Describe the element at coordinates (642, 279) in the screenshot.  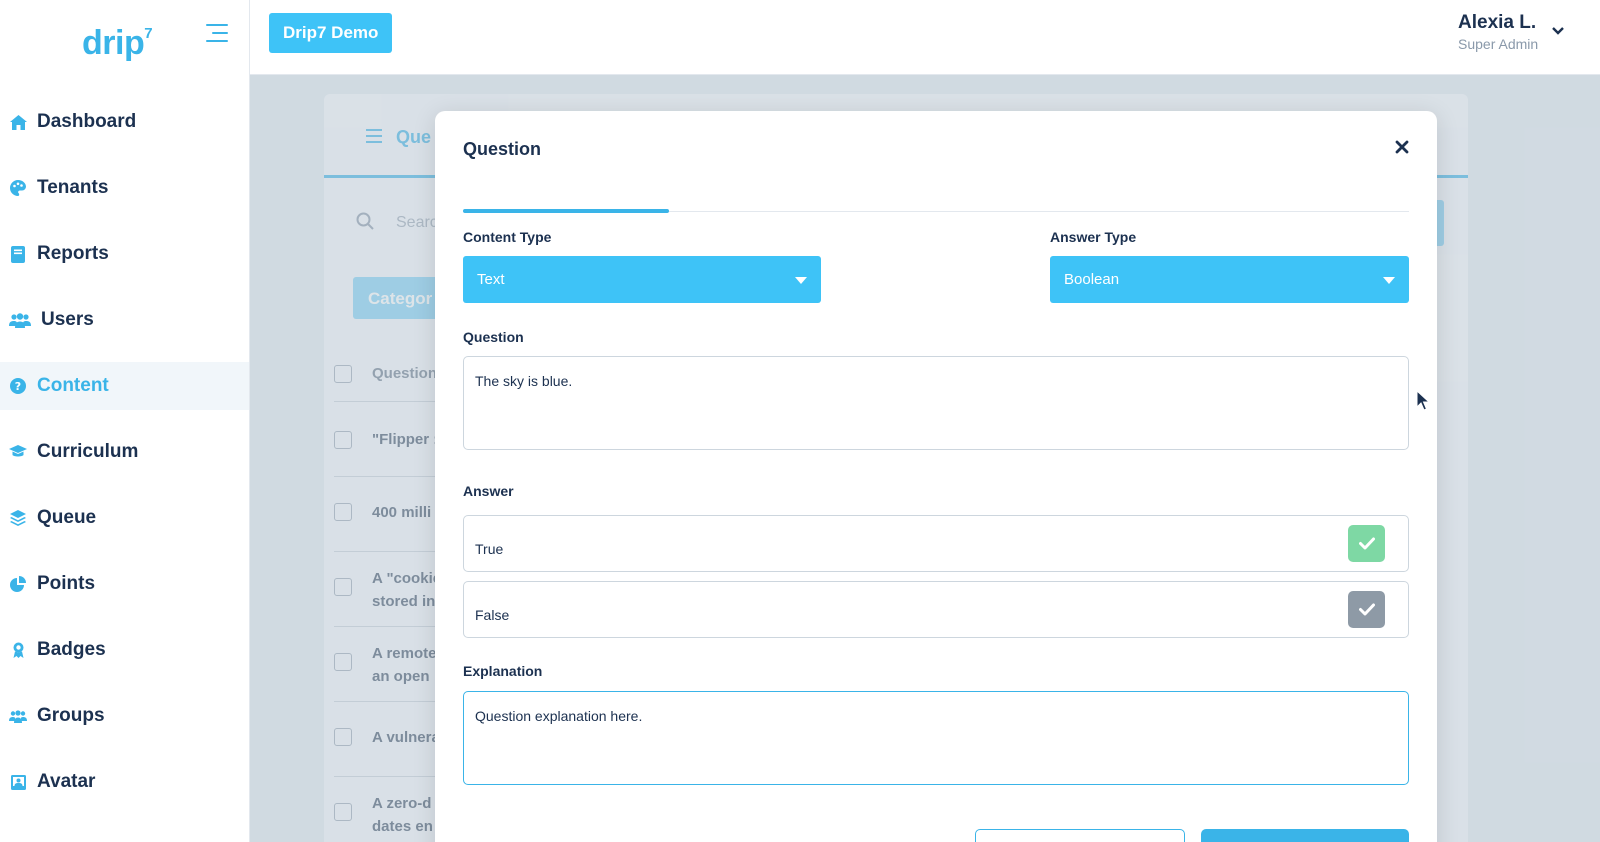
I see `content-type-select: Text` at that location.